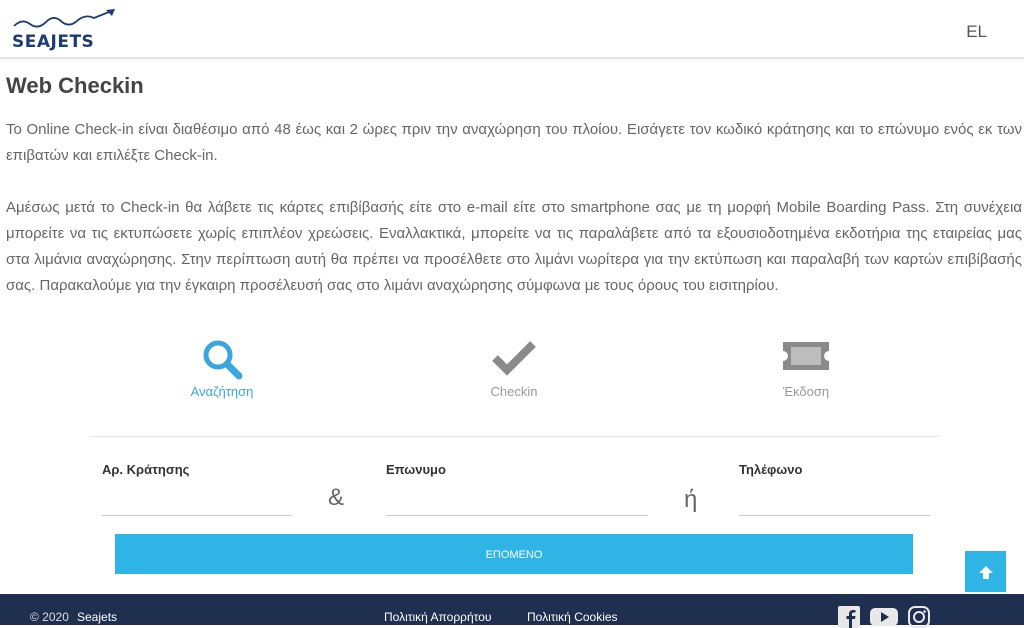 This screenshot has height=628, width=1024. I want to click on form-divider, so click(514, 436).